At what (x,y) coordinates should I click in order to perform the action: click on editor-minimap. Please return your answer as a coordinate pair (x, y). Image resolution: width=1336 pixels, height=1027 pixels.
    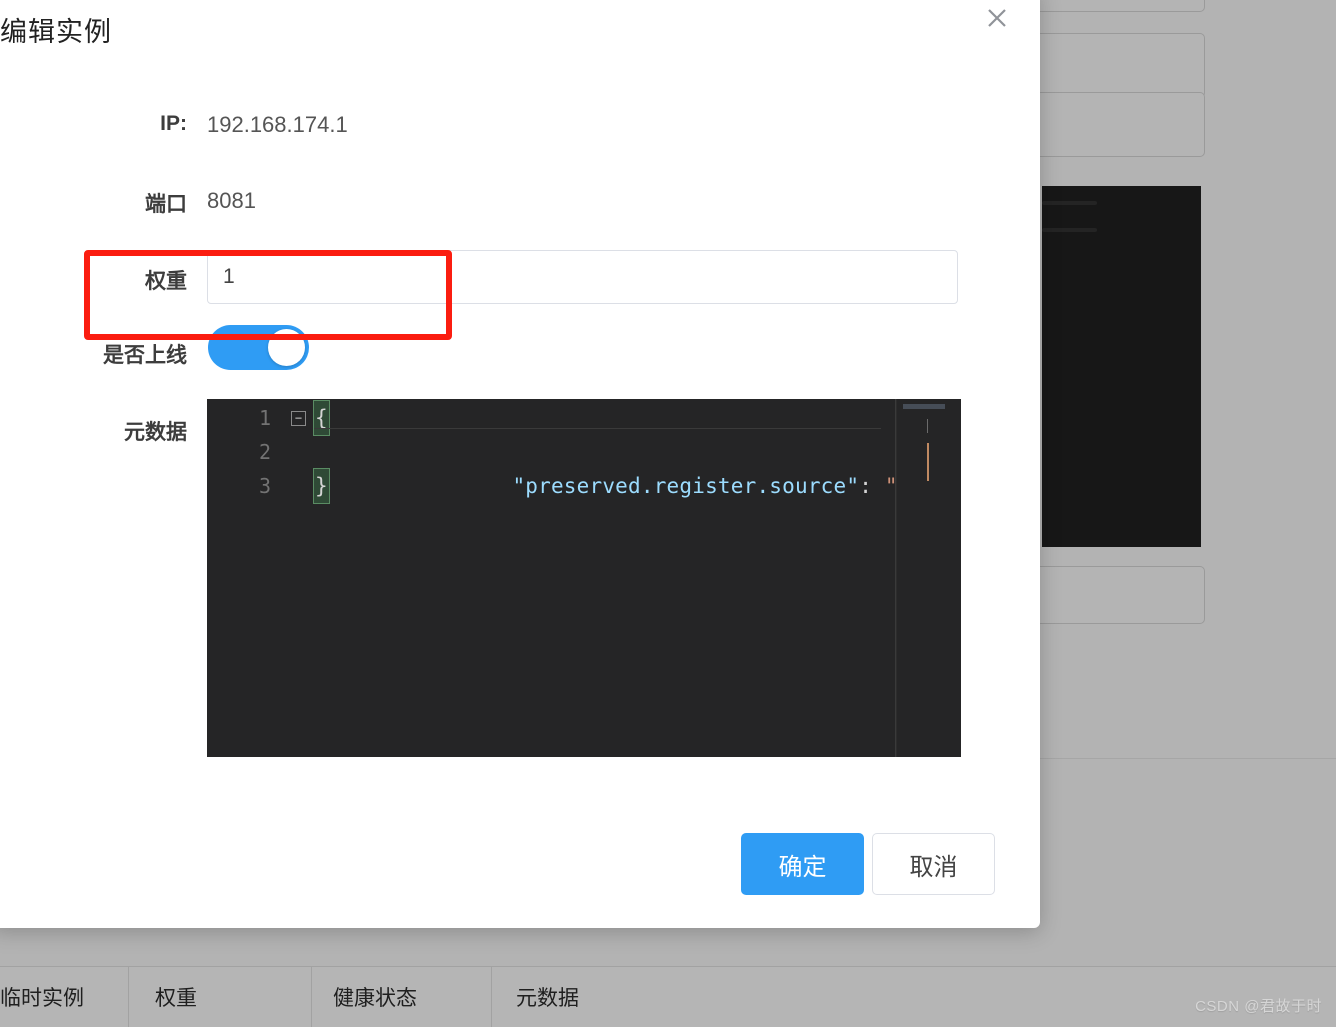
    Looking at the image, I should click on (928, 578).